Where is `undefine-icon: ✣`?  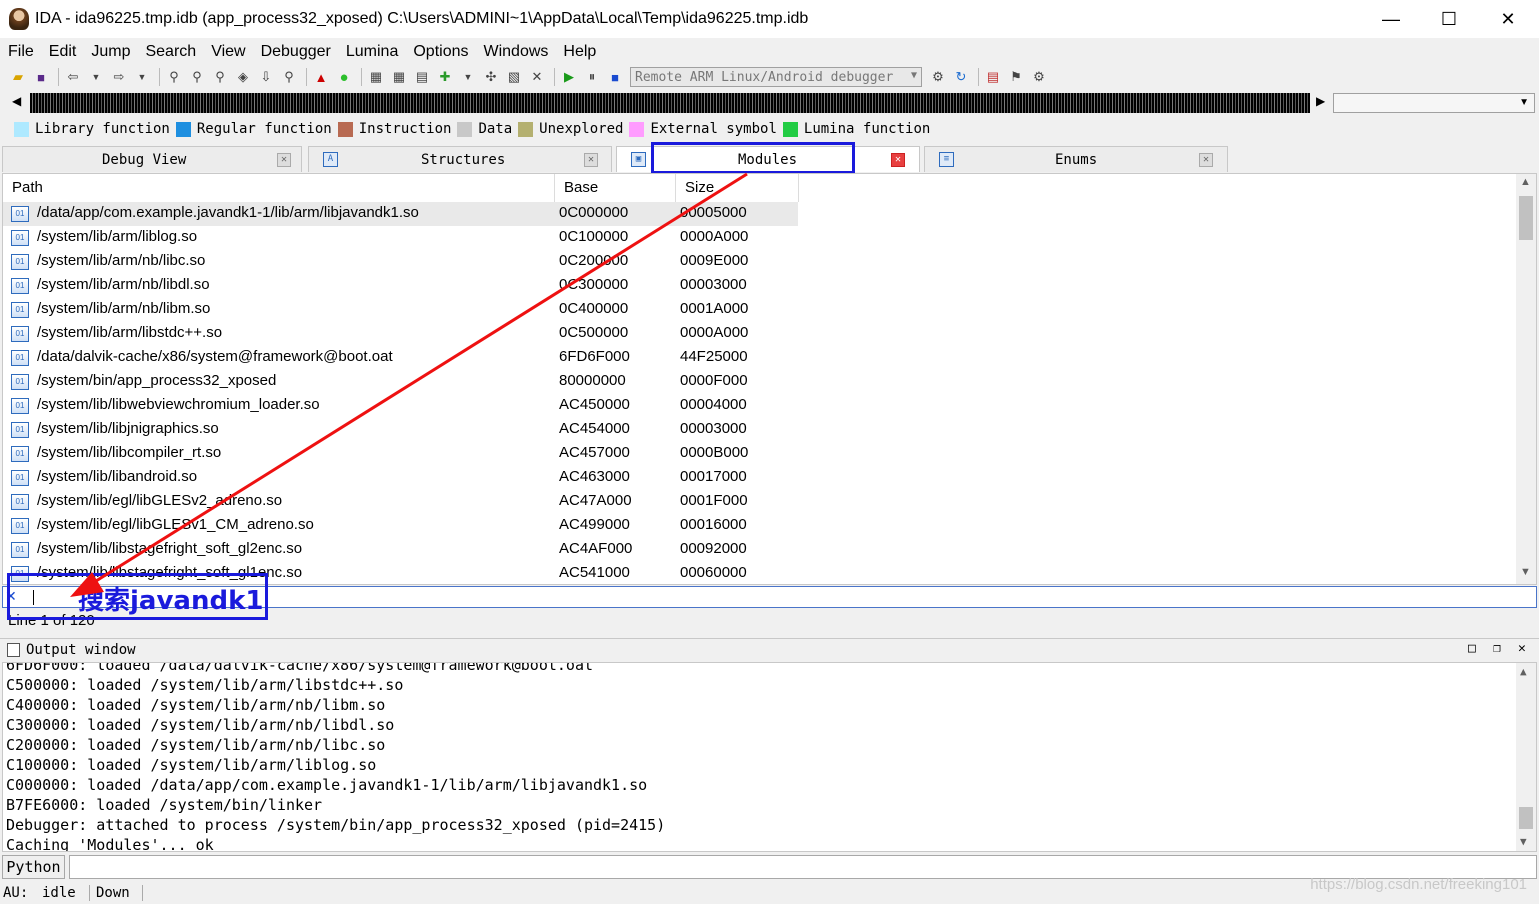 undefine-icon: ✣ is located at coordinates (491, 77).